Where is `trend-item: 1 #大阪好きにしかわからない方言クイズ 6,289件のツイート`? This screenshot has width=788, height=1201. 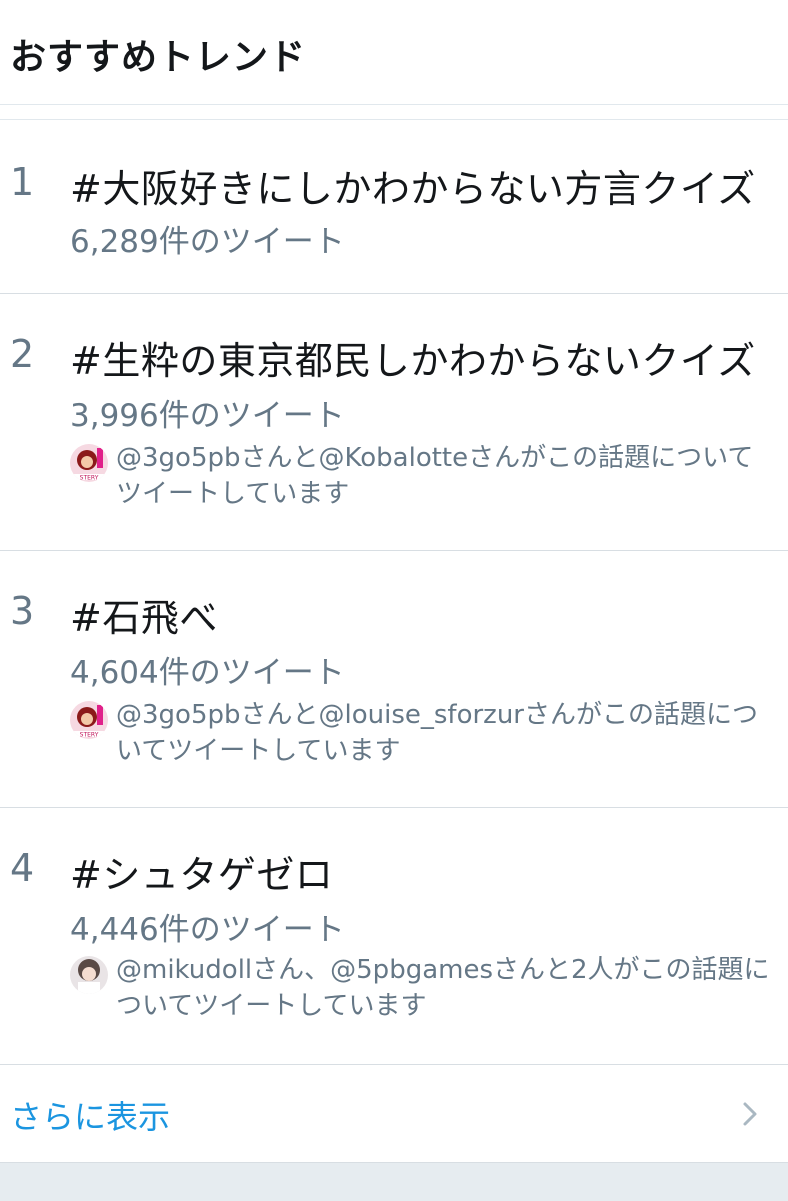 trend-item: 1 #大阪好きにしかわからない方言クイズ 6,289件のツイート is located at coordinates (394, 207).